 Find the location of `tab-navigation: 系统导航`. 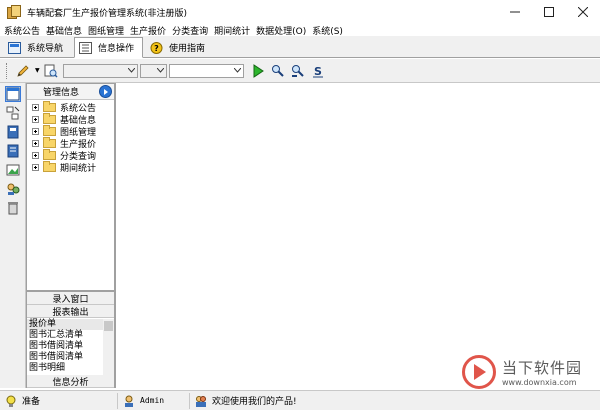

tab-navigation: 系统导航 is located at coordinates (37, 47).